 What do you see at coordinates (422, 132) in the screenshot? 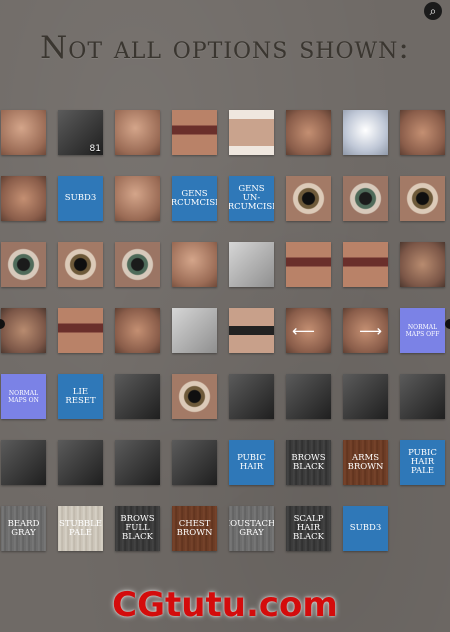
I see `tile-navel` at bounding box center [422, 132].